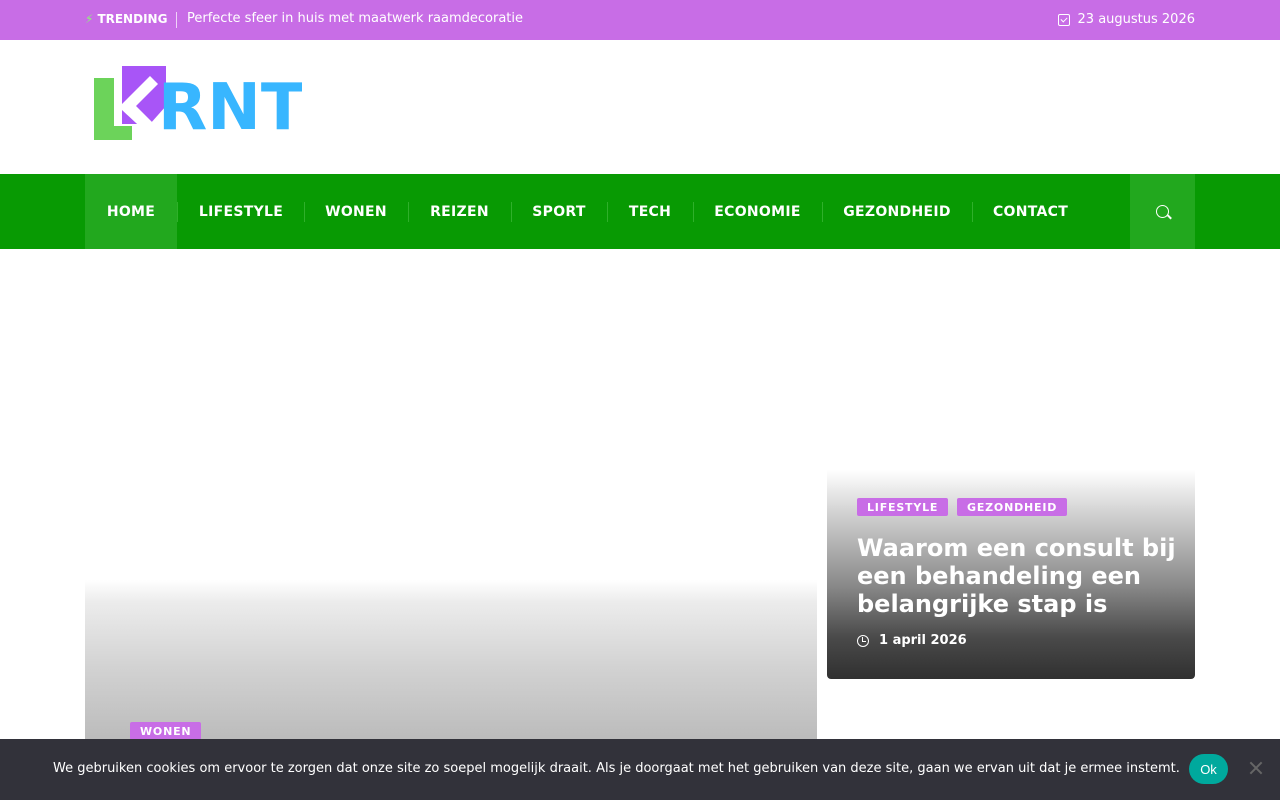  Describe the element at coordinates (903, 507) in the screenshot. I see `category-badge-lifestyle: LIFESTYLE` at that location.